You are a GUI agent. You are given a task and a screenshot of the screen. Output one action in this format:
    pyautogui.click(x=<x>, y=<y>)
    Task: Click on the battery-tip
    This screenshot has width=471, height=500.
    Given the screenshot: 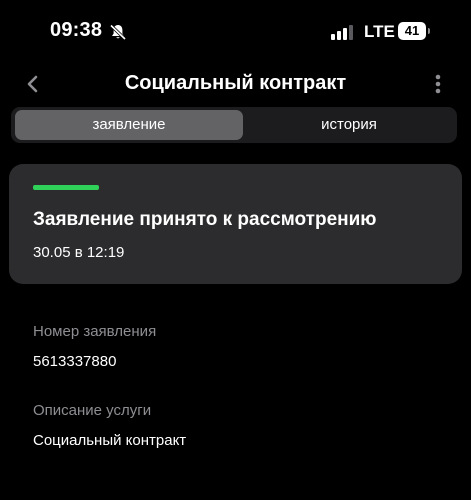 What is the action you would take?
    pyautogui.click(x=429, y=31)
    